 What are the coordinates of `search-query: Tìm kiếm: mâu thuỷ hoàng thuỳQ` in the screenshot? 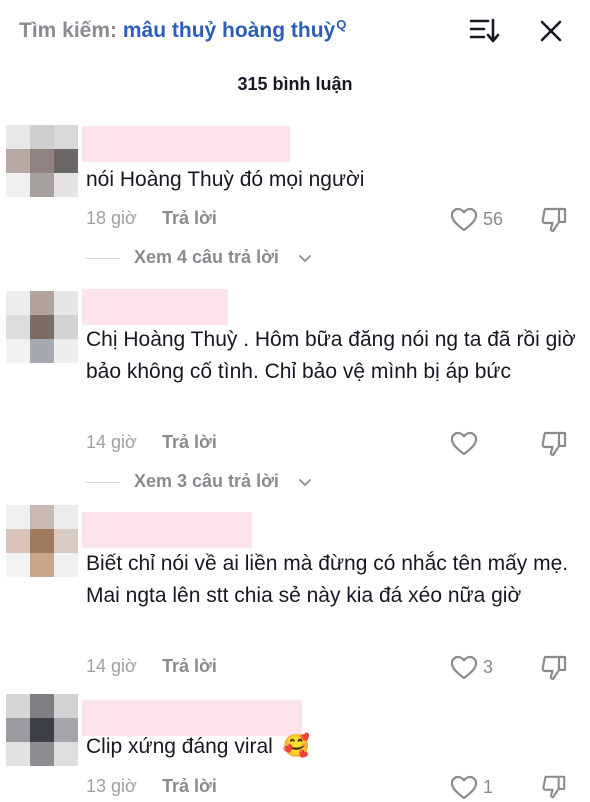 It's located at (182, 30).